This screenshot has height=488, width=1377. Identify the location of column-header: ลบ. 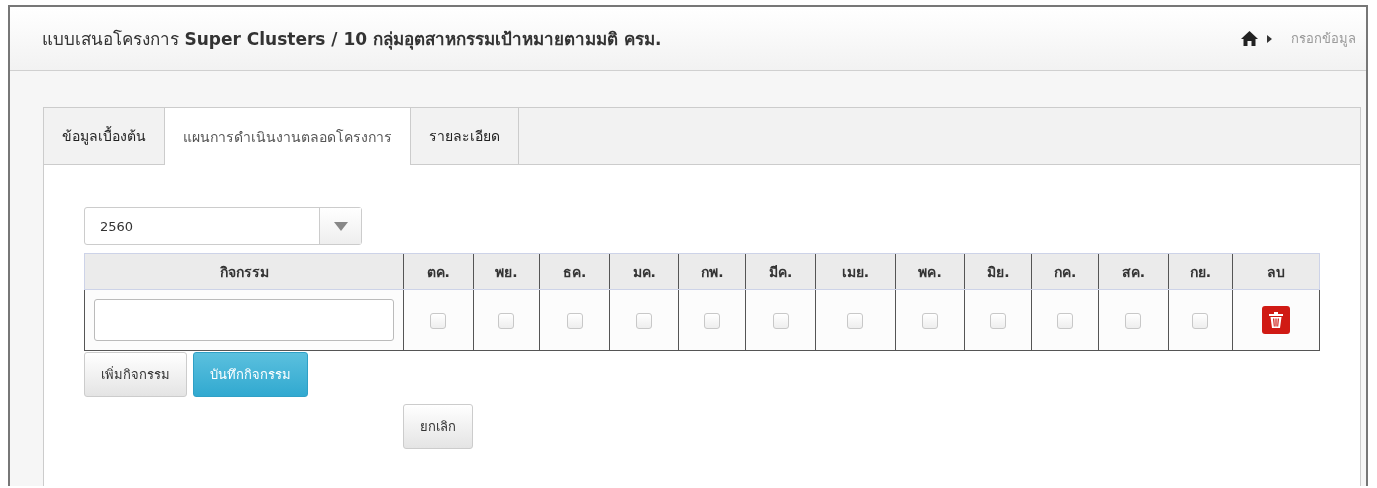
(1276, 271).